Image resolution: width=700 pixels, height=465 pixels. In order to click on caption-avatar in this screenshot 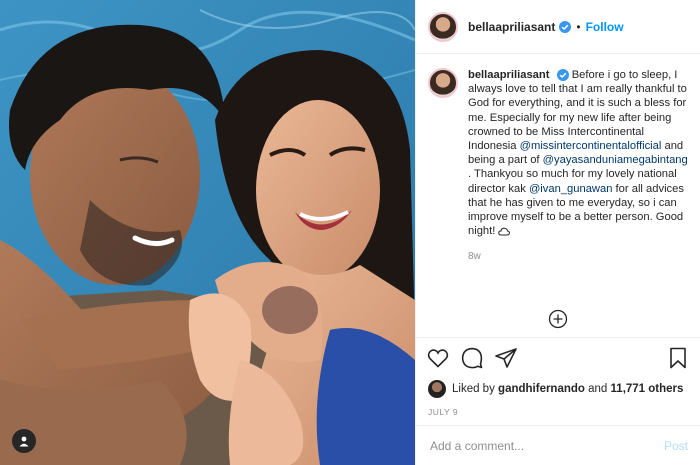, I will do `click(443, 83)`.